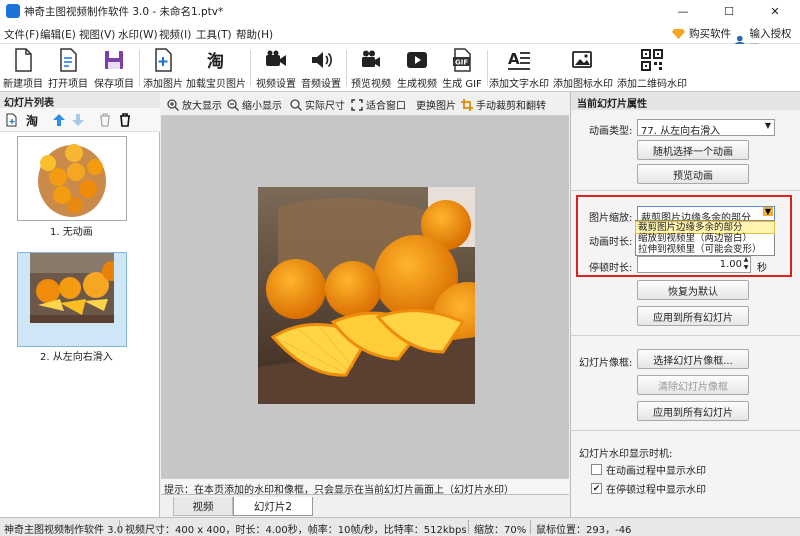 This screenshot has width=800, height=536. What do you see at coordinates (68, 60) in the screenshot?
I see `open-file-icon` at bounding box center [68, 60].